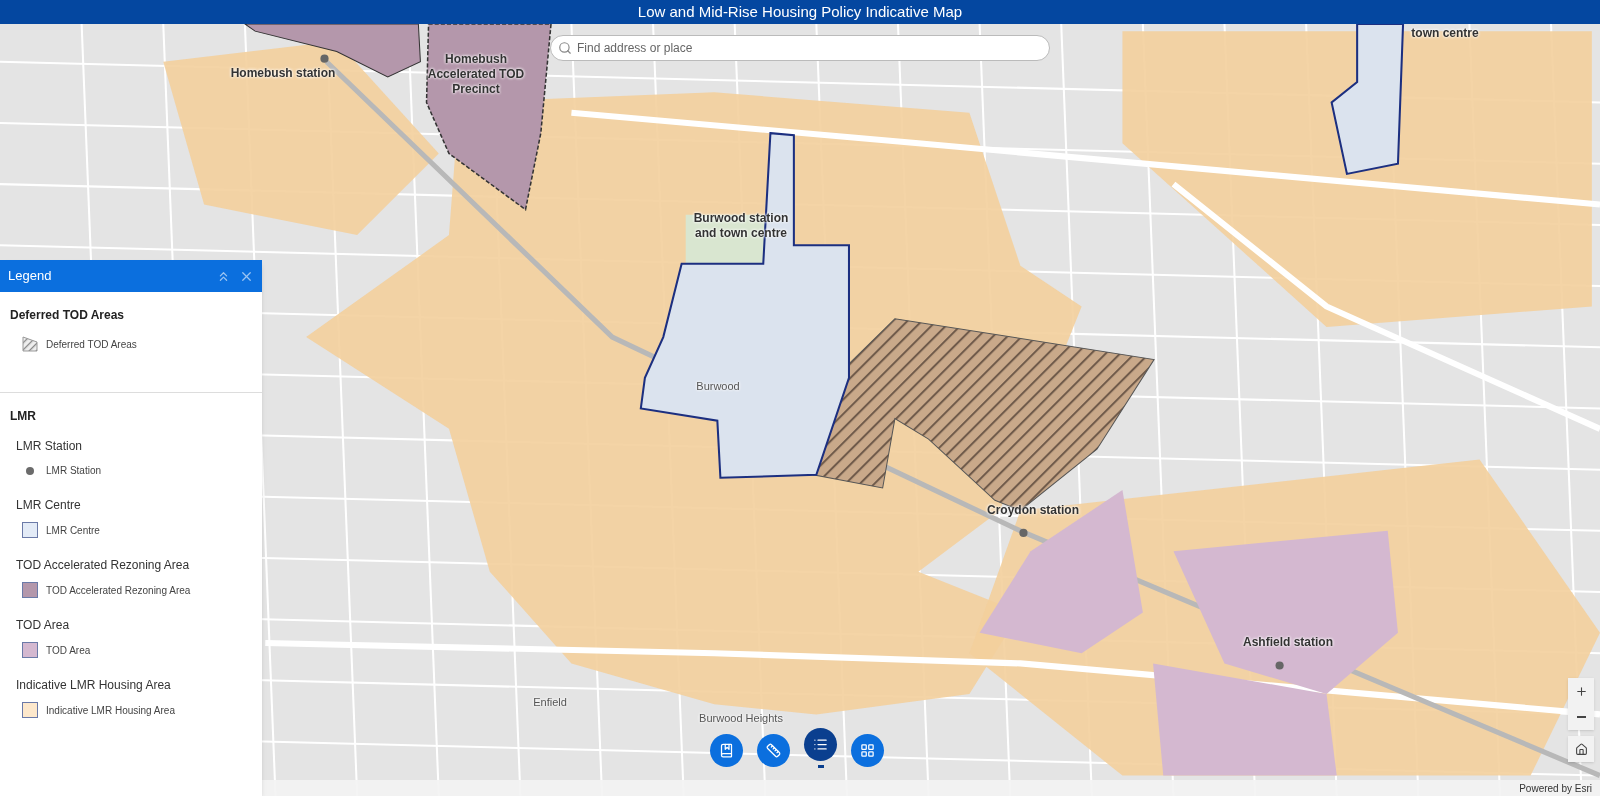 The image size is (1600, 796). What do you see at coordinates (110, 710) in the screenshot?
I see `legend-item-label: Indicative LMR Housing Area` at bounding box center [110, 710].